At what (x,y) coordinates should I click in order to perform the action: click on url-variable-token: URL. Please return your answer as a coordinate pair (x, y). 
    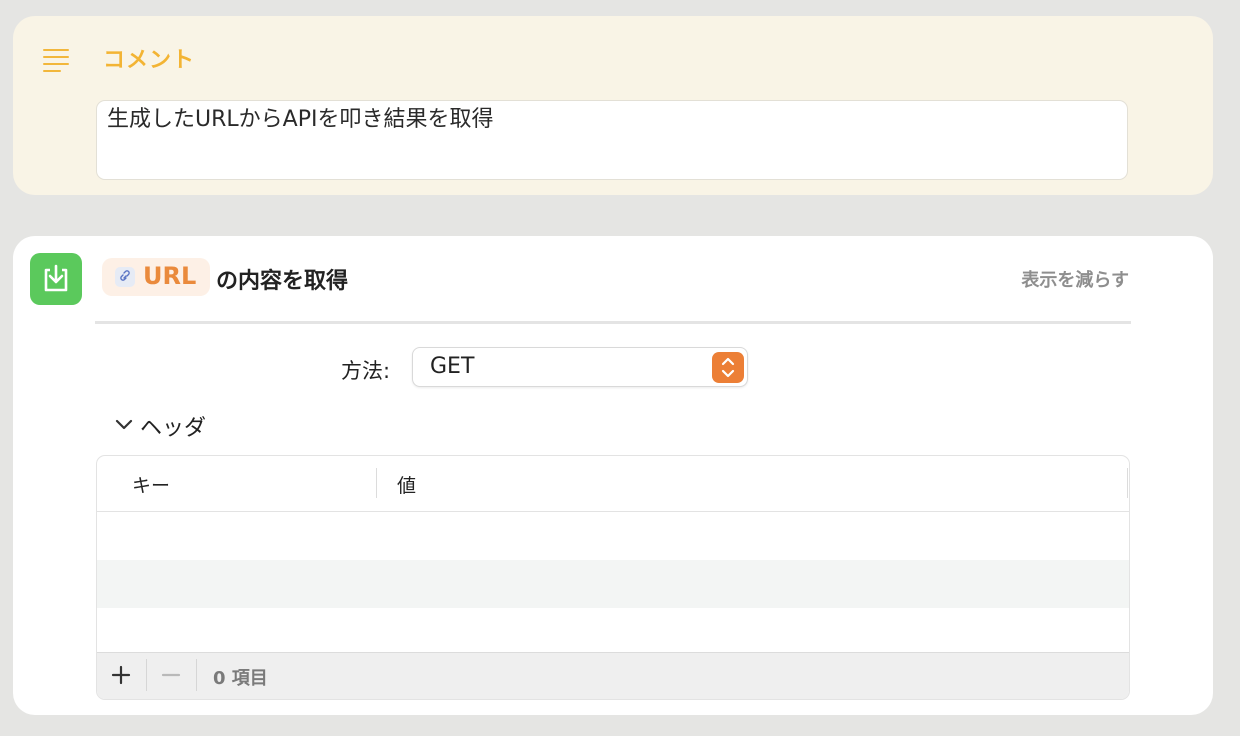
    Looking at the image, I should click on (156, 277).